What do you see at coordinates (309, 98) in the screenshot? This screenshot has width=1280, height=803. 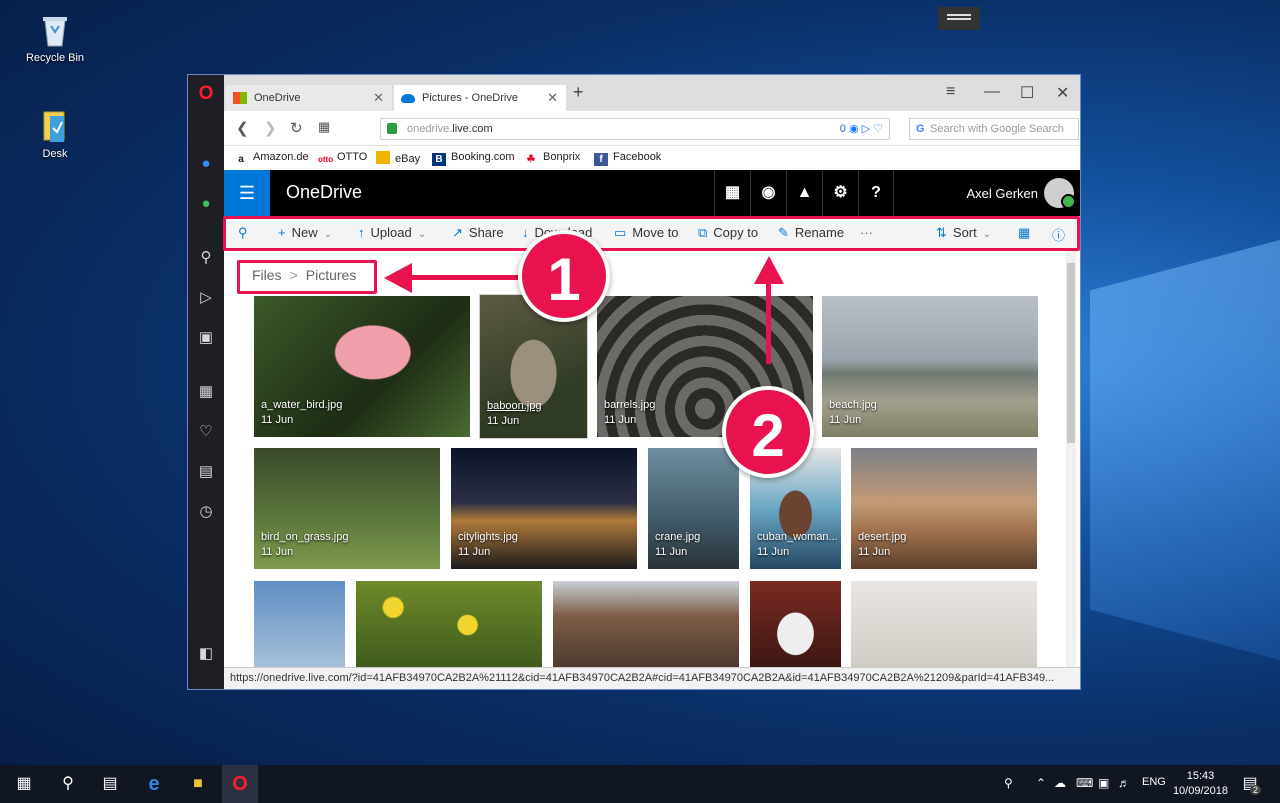 I see `tab-onedrive: OneDrive ✕` at bounding box center [309, 98].